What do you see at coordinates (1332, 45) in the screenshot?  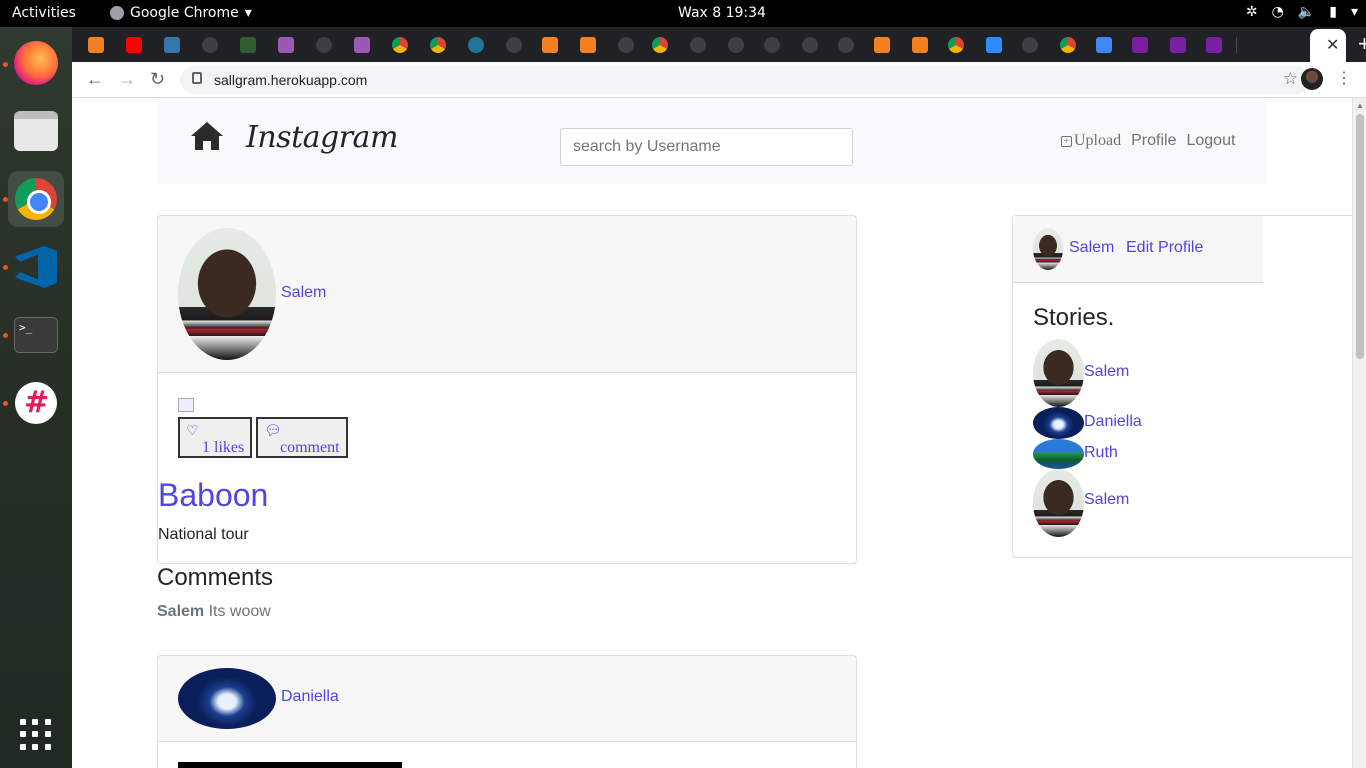 I see `close-tab-icon: ✕` at bounding box center [1332, 45].